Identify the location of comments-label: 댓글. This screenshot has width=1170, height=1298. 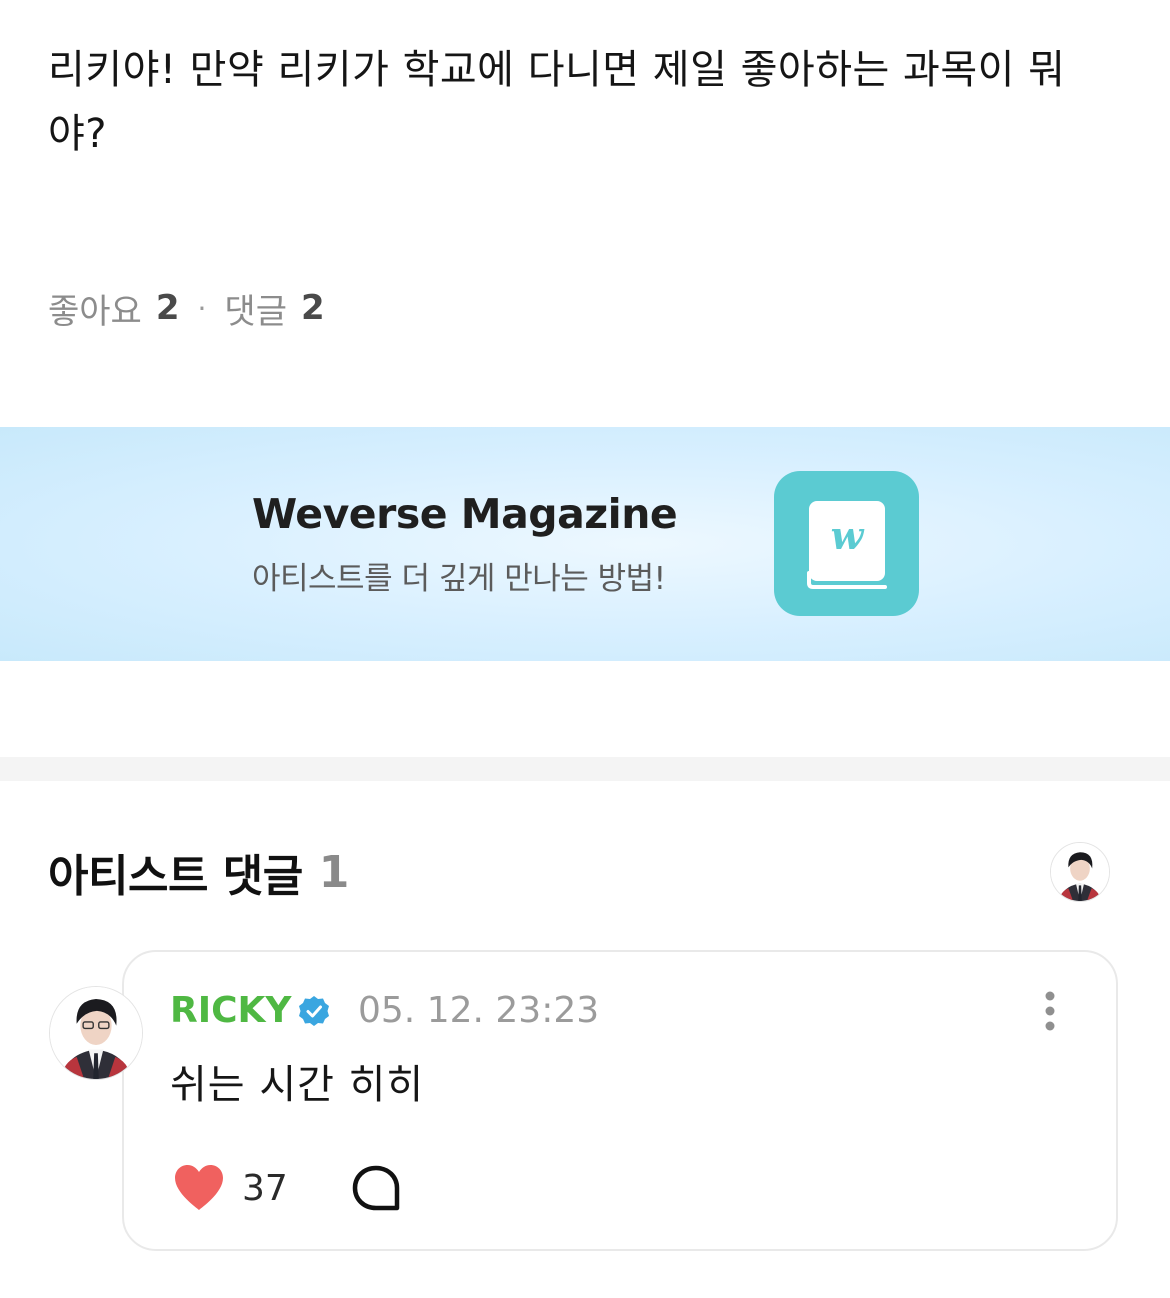
(255, 308).